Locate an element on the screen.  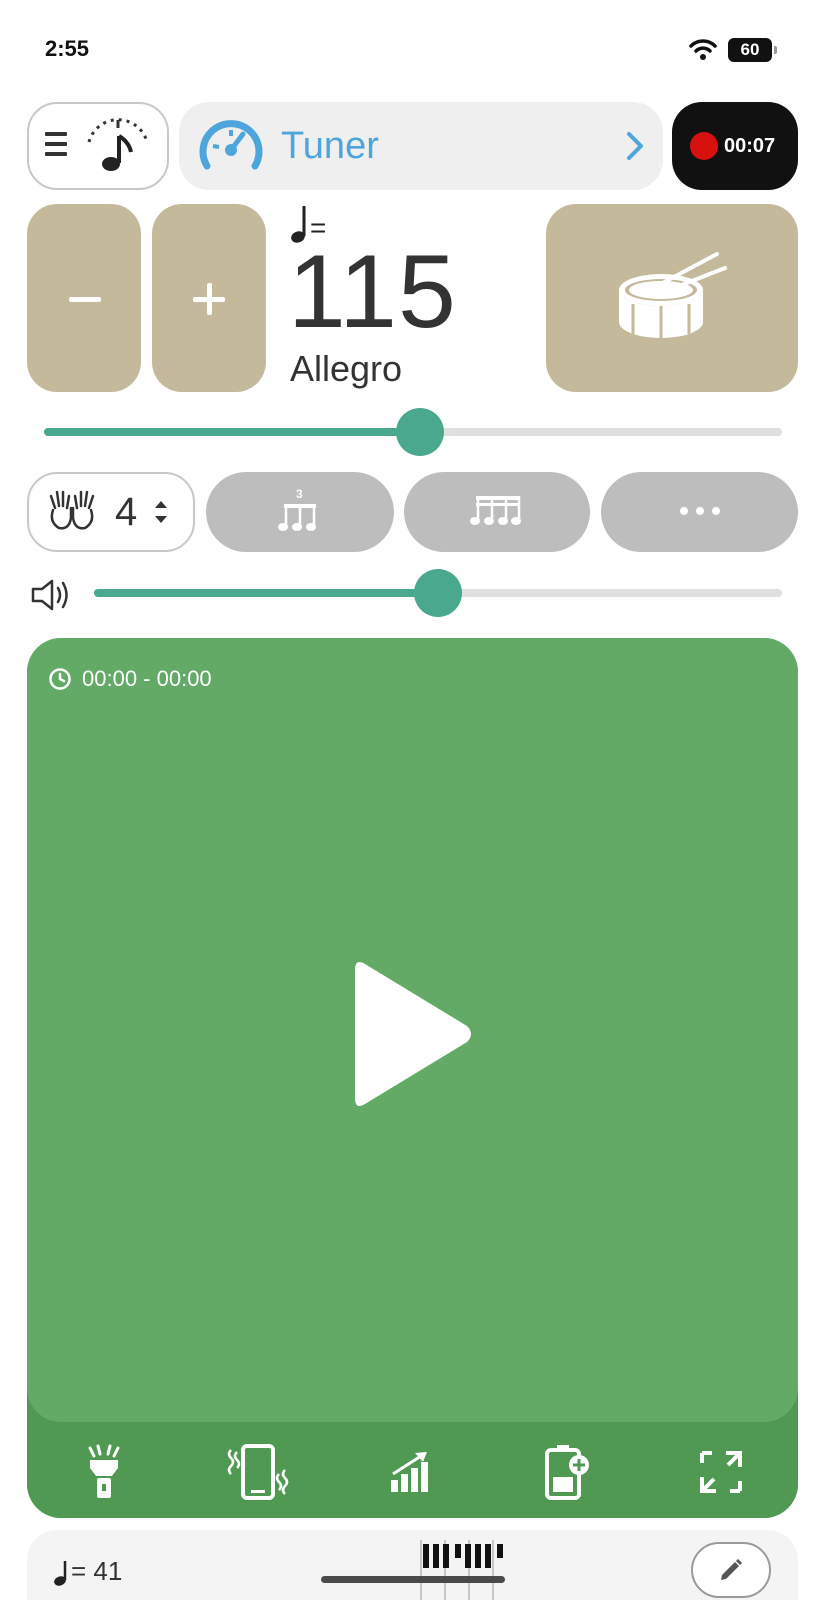
svg-text: 3 is located at coordinates (299, 494).